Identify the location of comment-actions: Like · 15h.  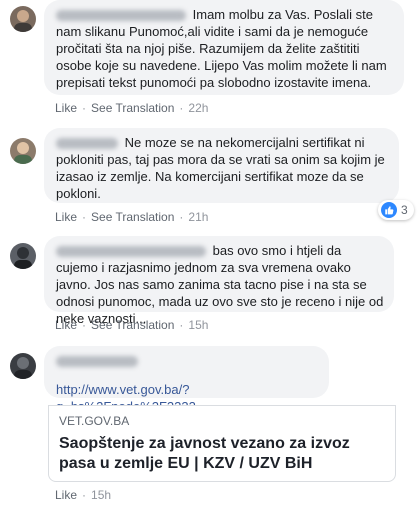
(83, 495).